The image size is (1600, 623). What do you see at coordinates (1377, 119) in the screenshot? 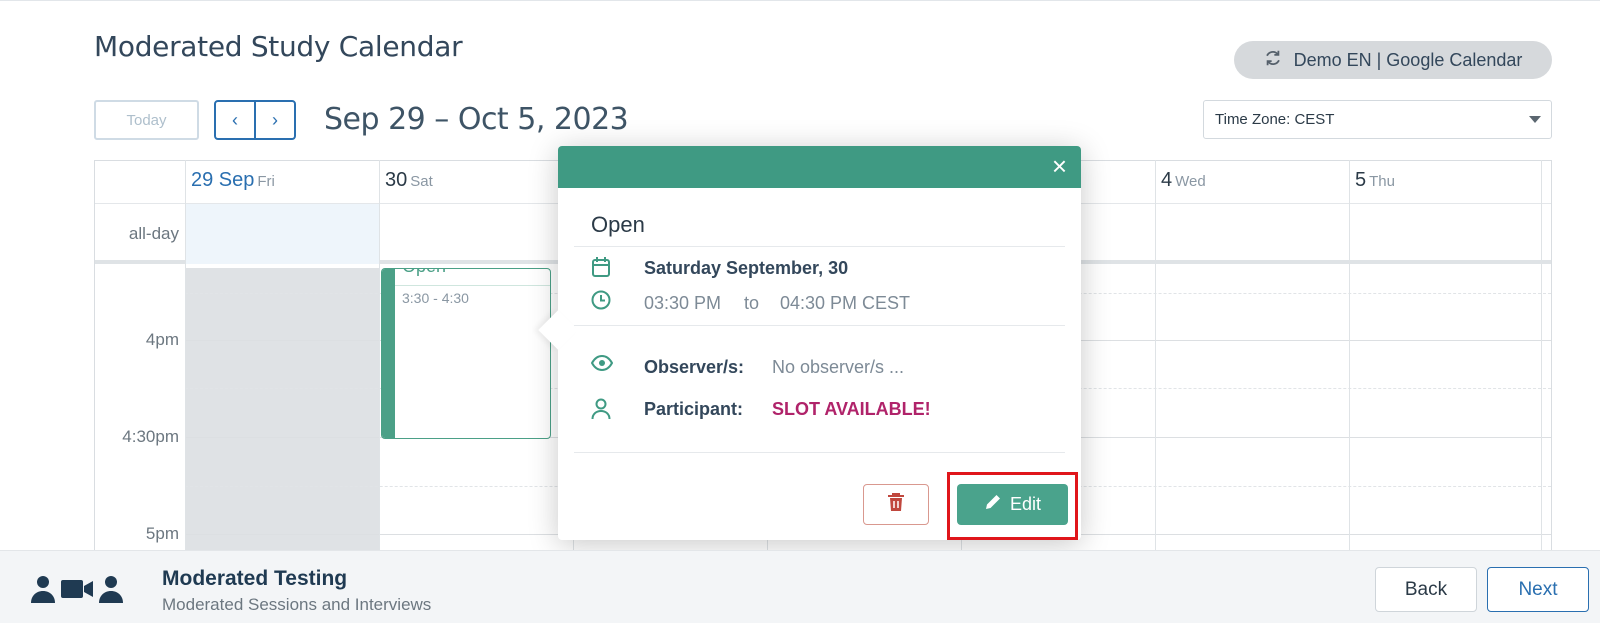
I see `timezone-select: Time Zone: CEST` at bounding box center [1377, 119].